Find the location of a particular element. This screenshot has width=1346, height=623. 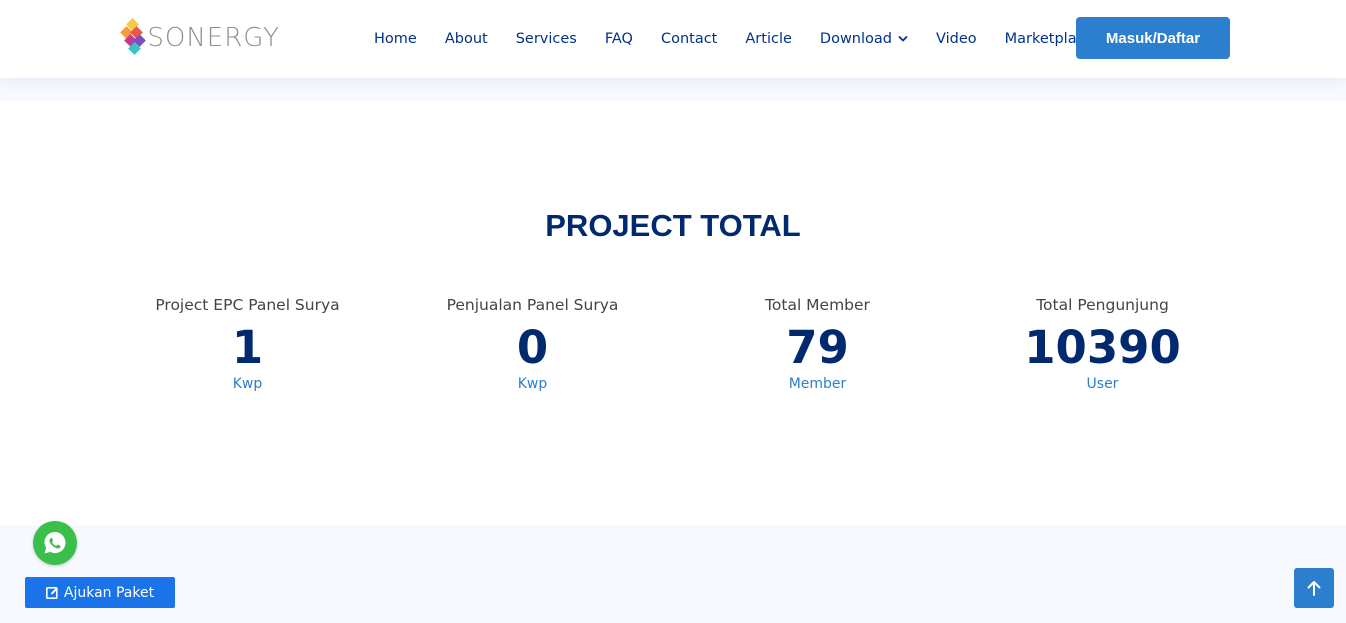

chevron-down-icon is located at coordinates (903, 39).